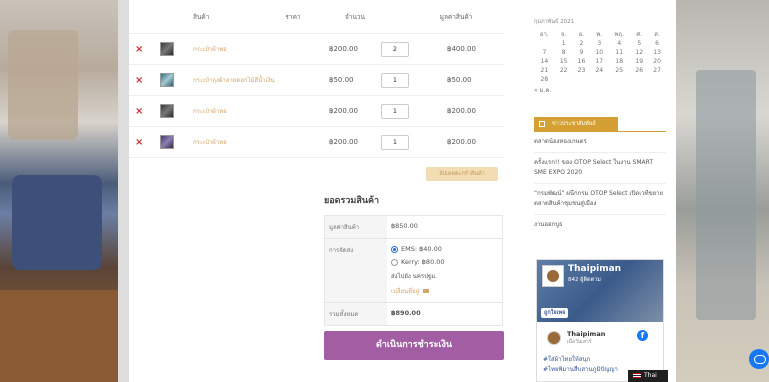  What do you see at coordinates (637, 375) in the screenshot?
I see `thai-flag-icon` at bounding box center [637, 375].